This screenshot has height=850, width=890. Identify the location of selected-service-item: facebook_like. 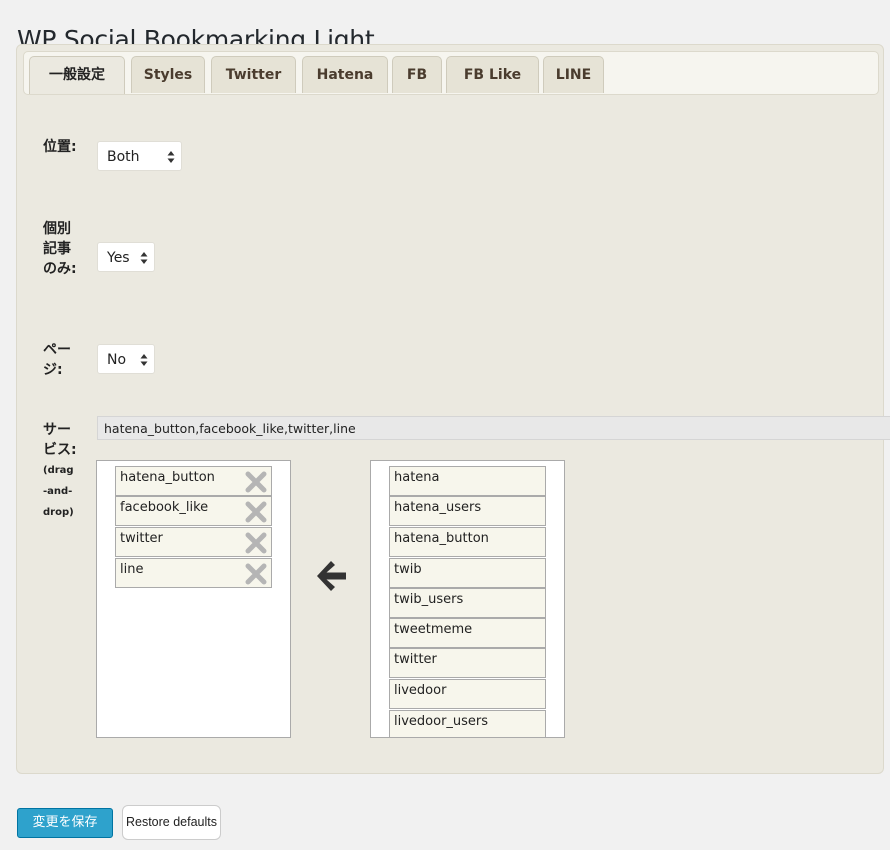
(193, 511).